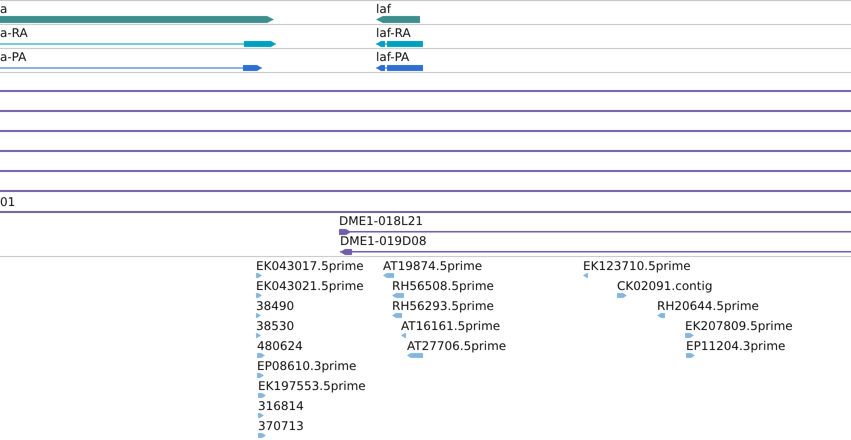 Image resolution: width=851 pixels, height=440 pixels. Describe the element at coordinates (13, 57) in the screenshot. I see `feature-label: a-PA` at that location.